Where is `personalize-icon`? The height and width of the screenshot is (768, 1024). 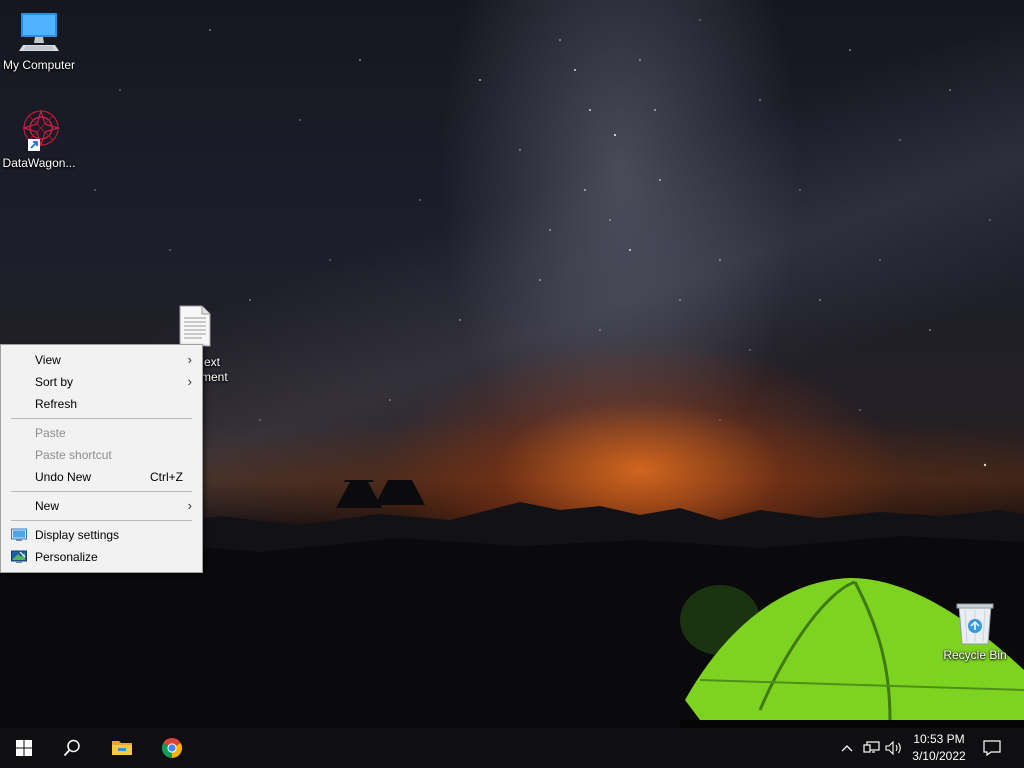 personalize-icon is located at coordinates (19, 556).